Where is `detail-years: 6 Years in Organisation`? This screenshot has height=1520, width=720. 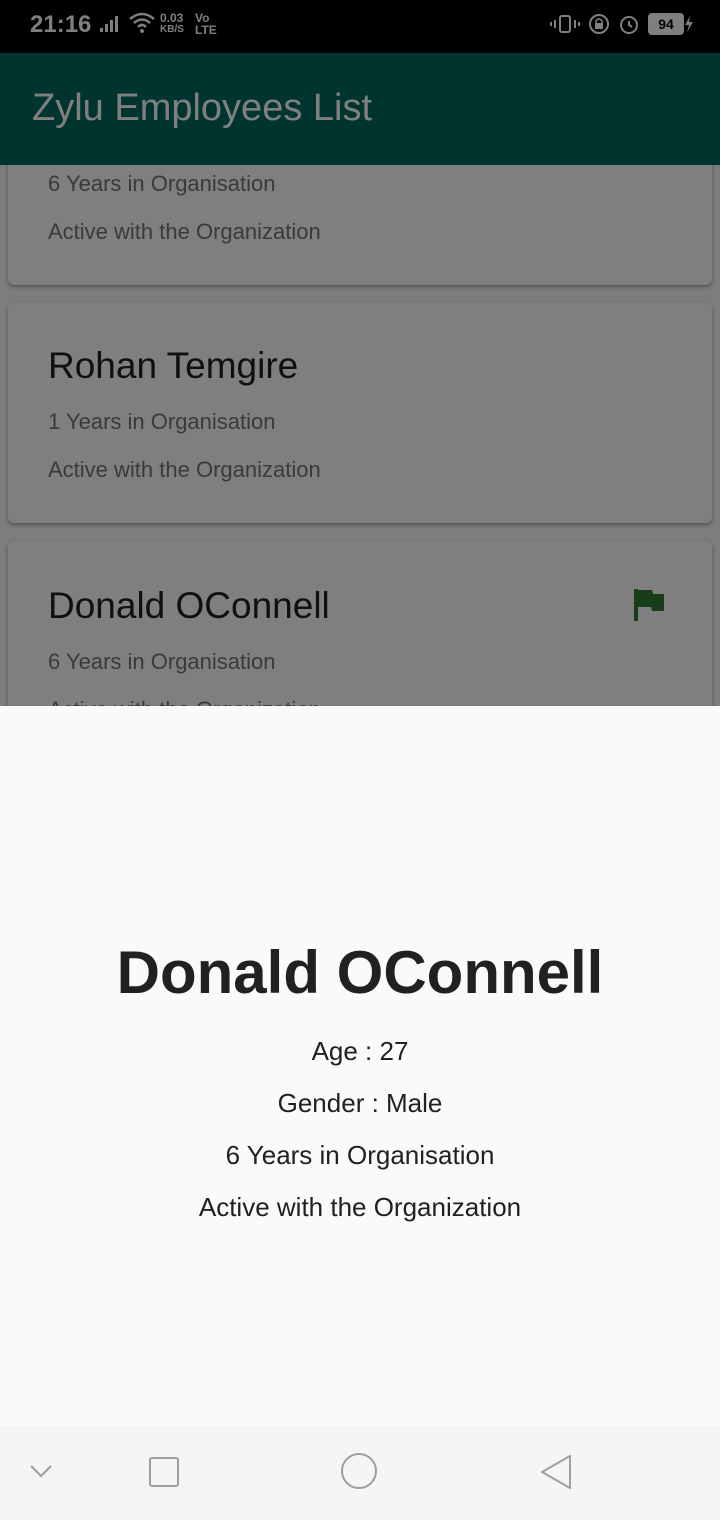 detail-years: 6 Years in Organisation is located at coordinates (360, 1155).